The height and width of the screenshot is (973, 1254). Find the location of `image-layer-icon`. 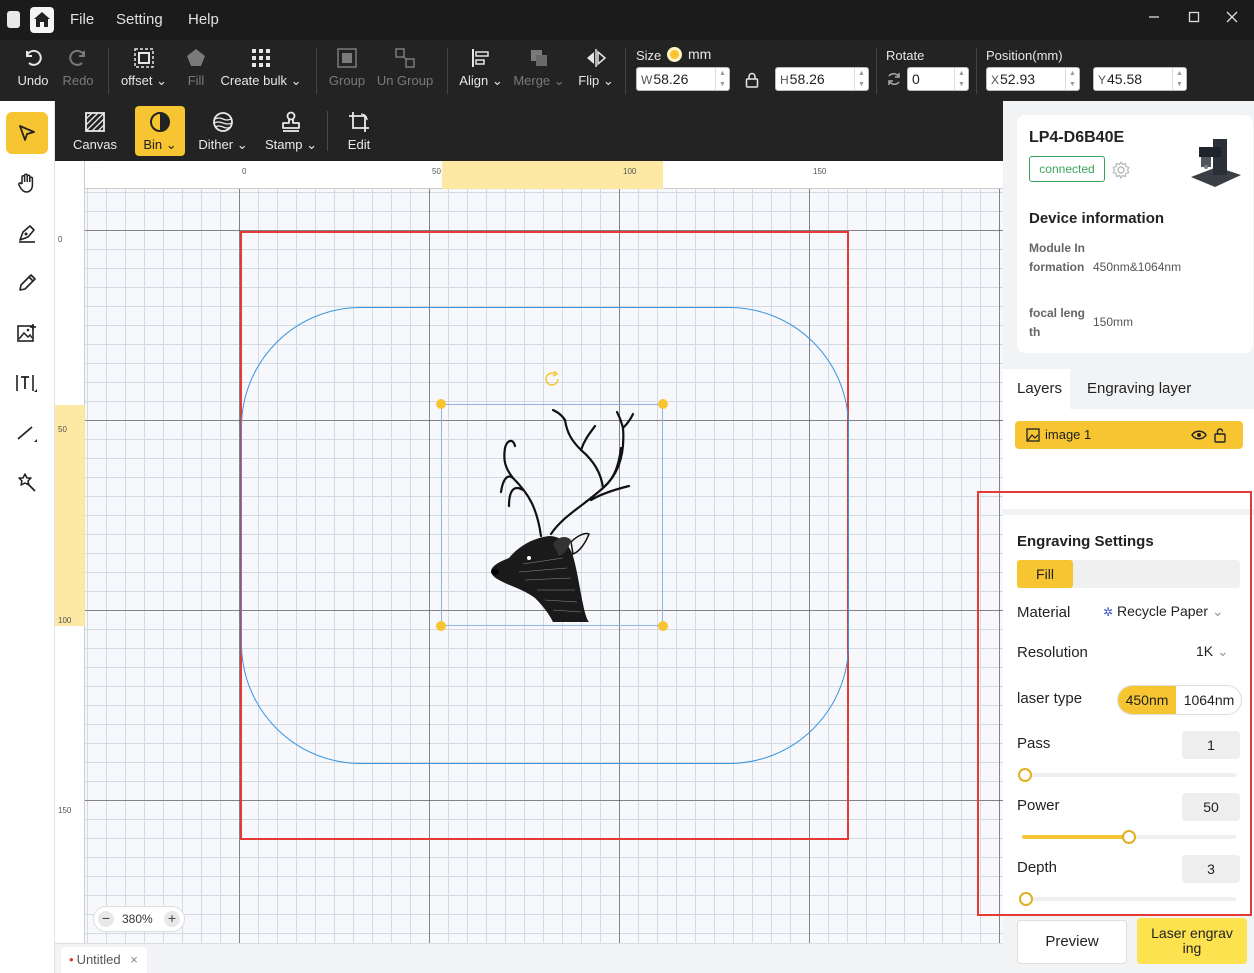

image-layer-icon is located at coordinates (1033, 435).